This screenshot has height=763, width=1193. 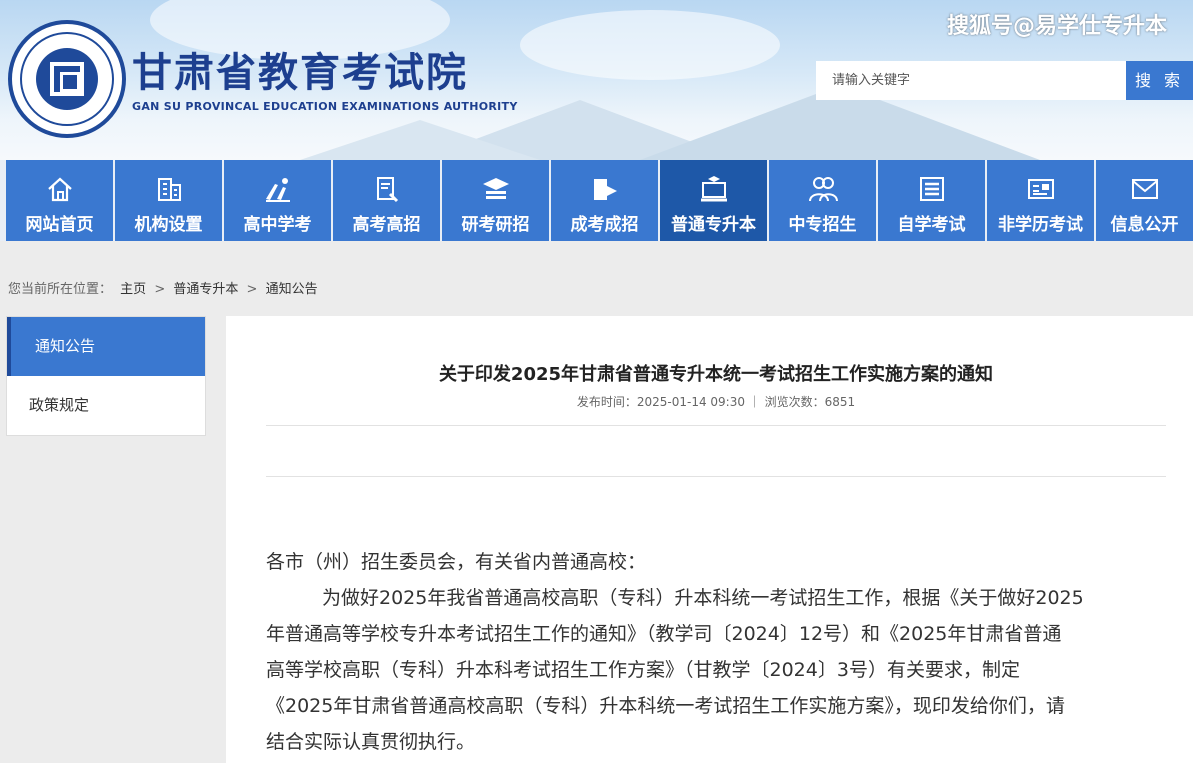 What do you see at coordinates (716, 374) in the screenshot?
I see `article-title: 关于印发2025年甘肃省普通专升本统一考试招生工作实施方案的通知` at bounding box center [716, 374].